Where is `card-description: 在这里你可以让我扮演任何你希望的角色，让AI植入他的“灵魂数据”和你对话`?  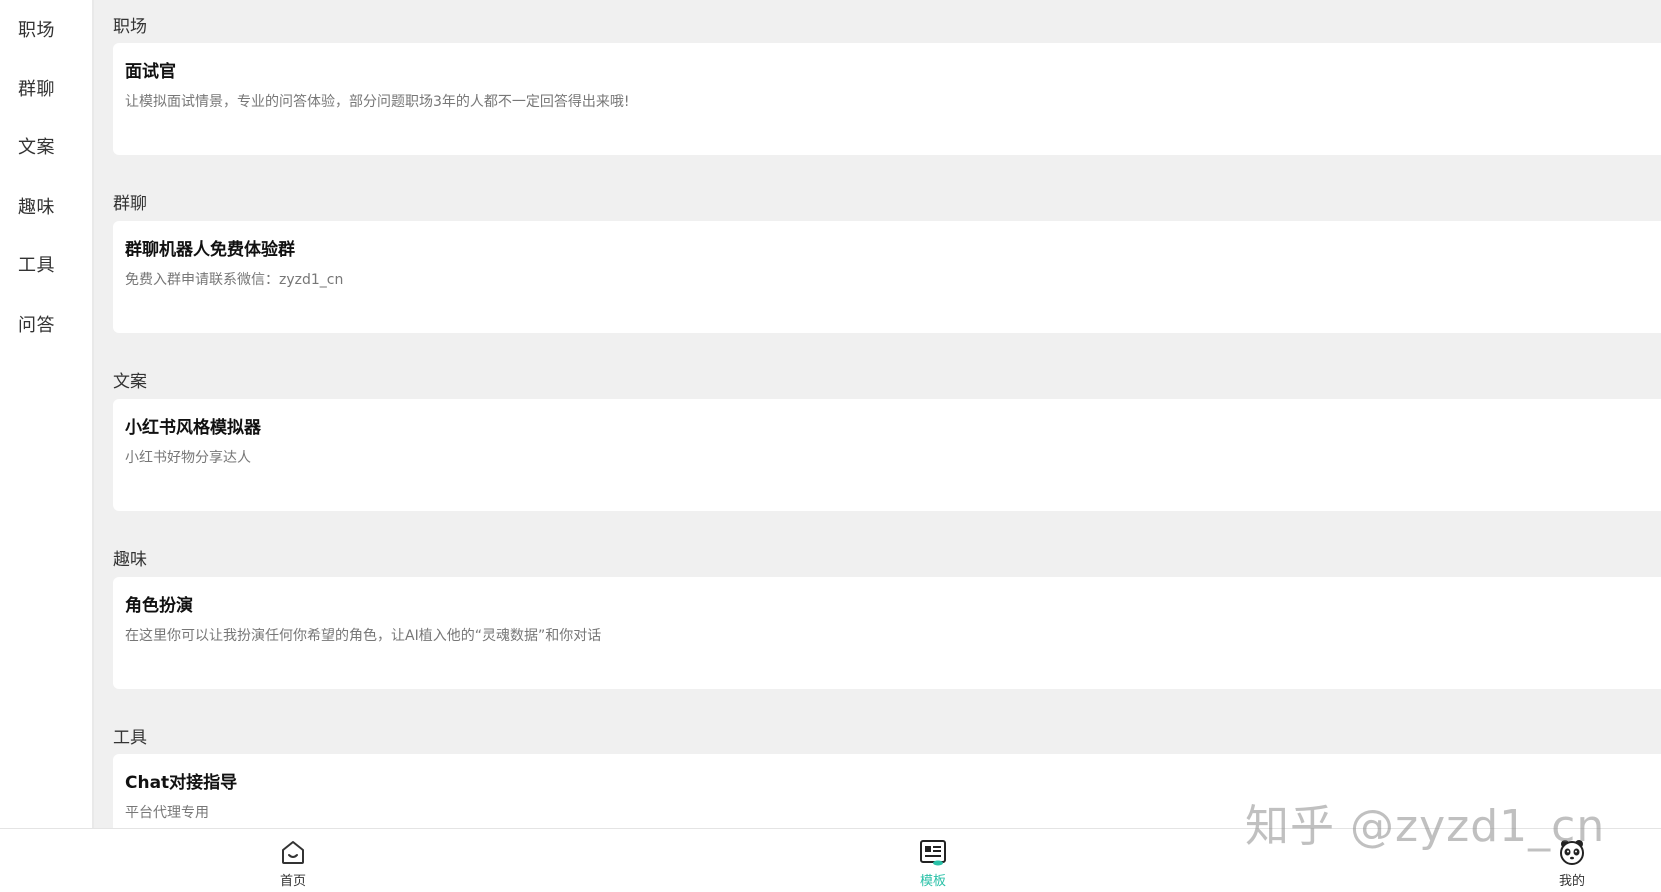 card-description: 在这里你可以让我扮演任何你希望的角色，让AI植入他的“灵魂数据”和你对话 is located at coordinates (363, 636).